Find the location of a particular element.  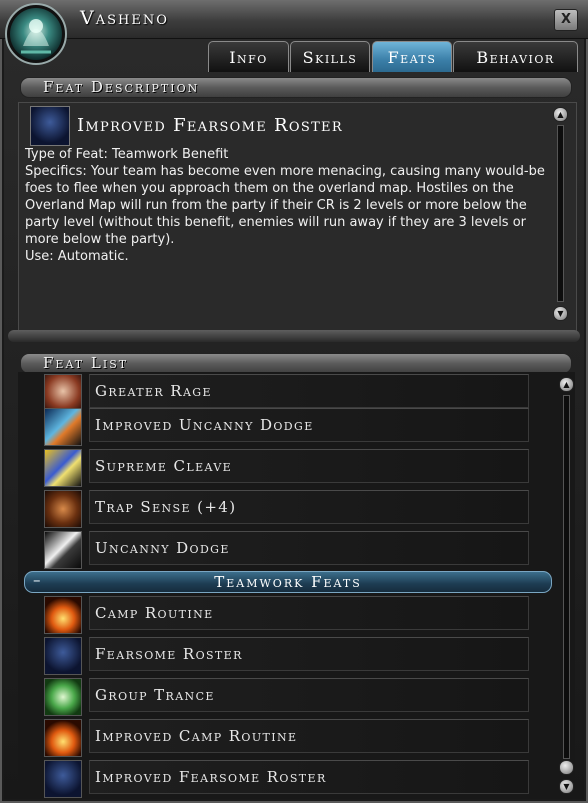

cleave-axe-icon is located at coordinates (63, 468).